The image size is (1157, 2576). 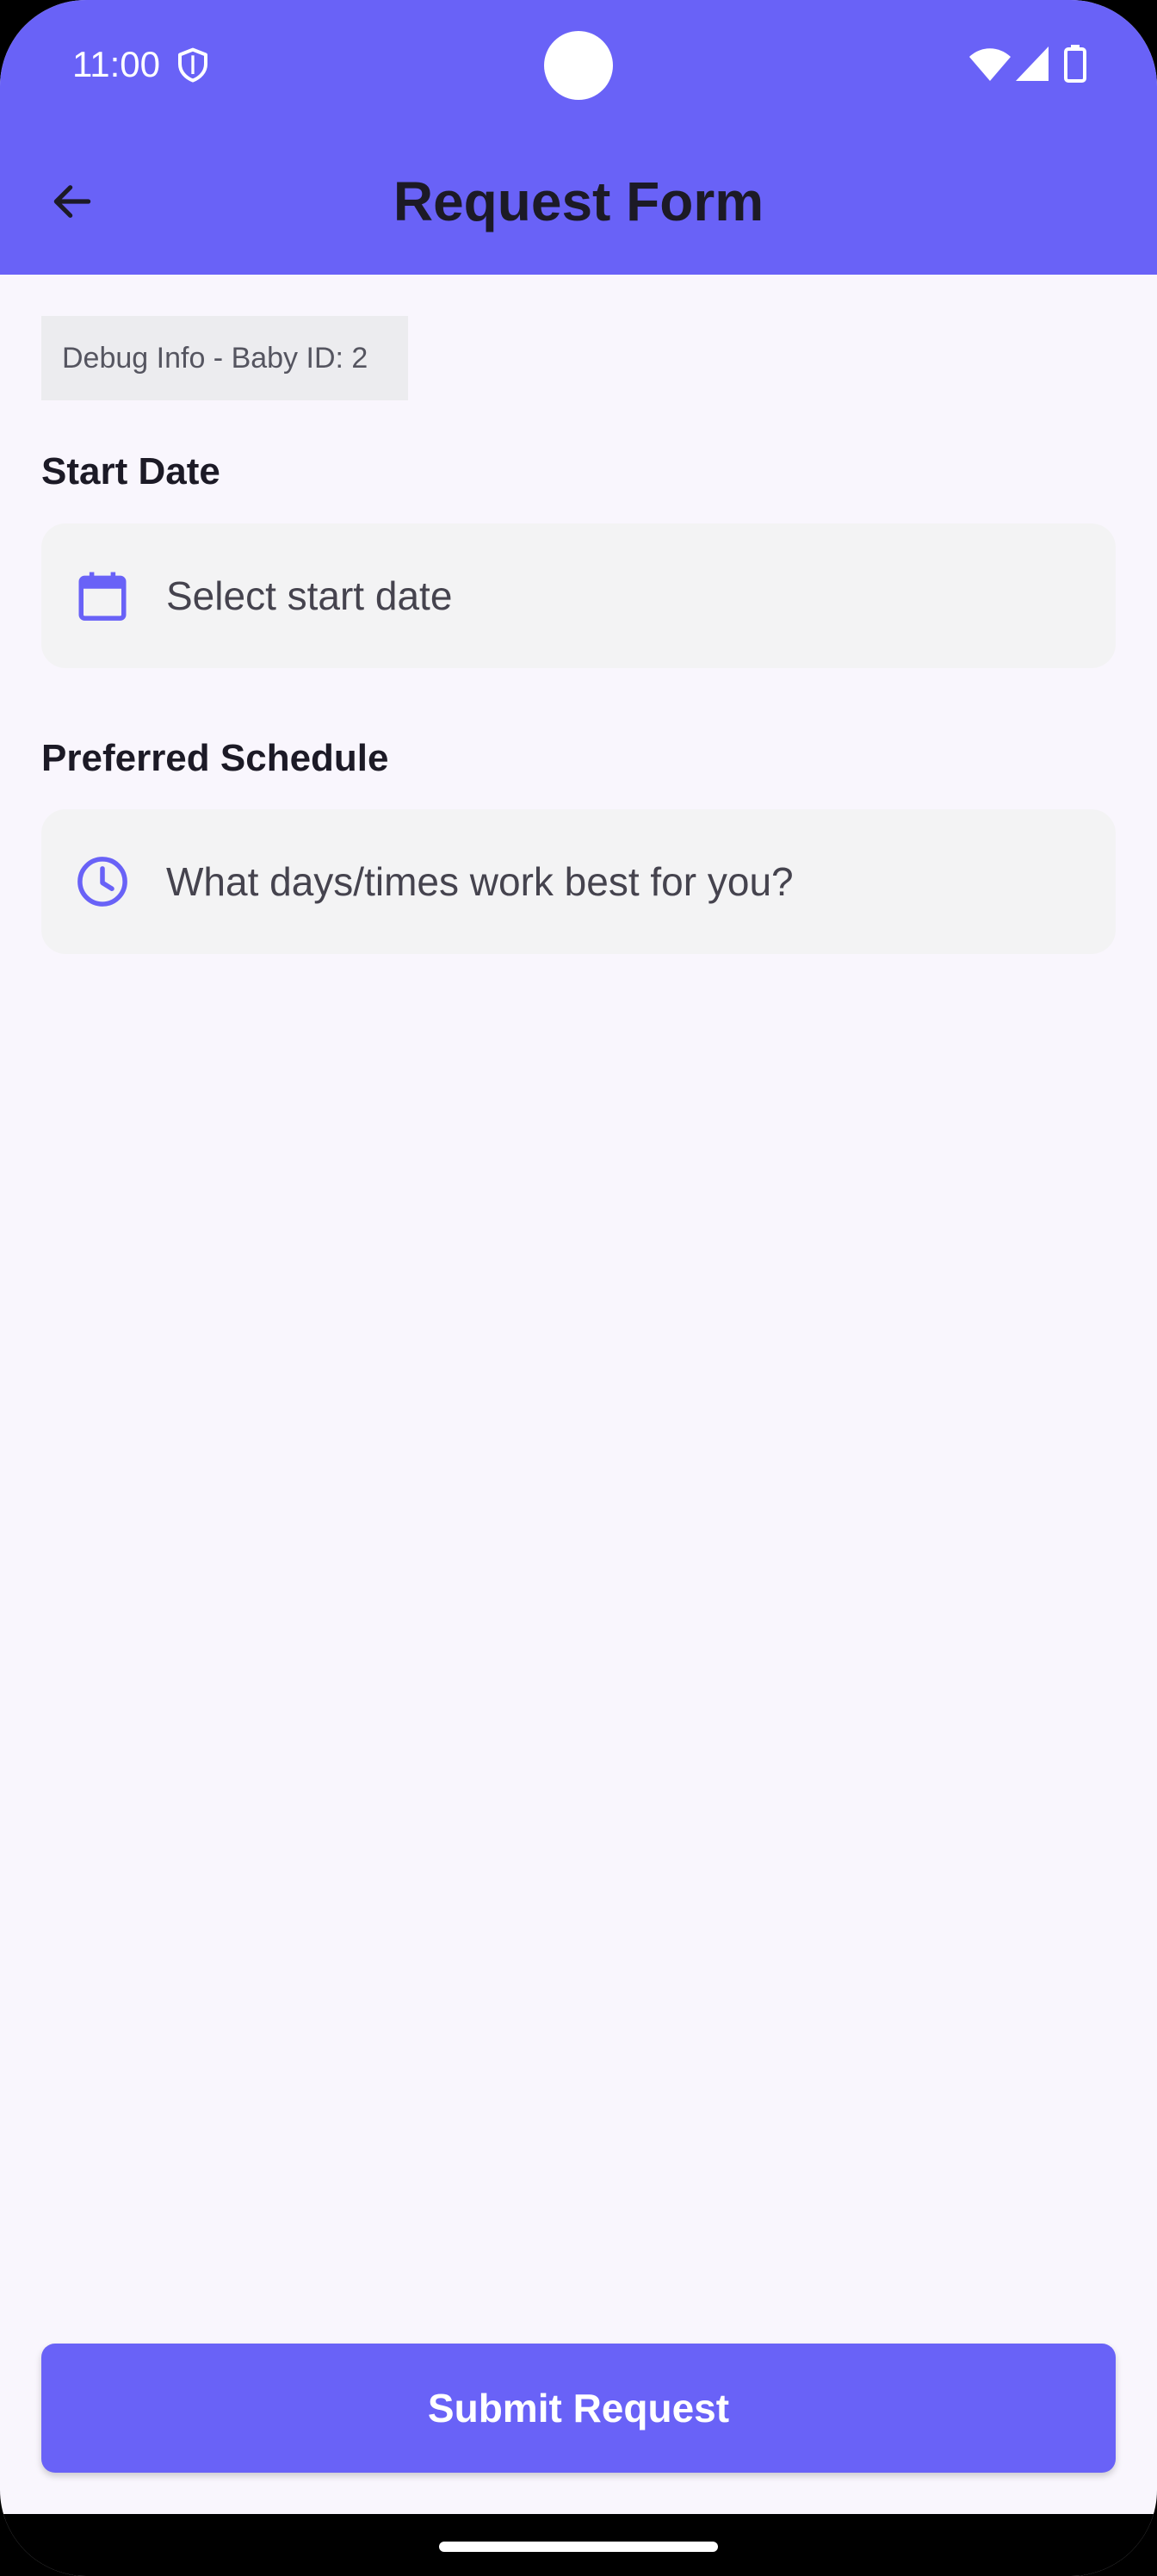 I want to click on start-date-field: Select start date, so click(x=579, y=595).